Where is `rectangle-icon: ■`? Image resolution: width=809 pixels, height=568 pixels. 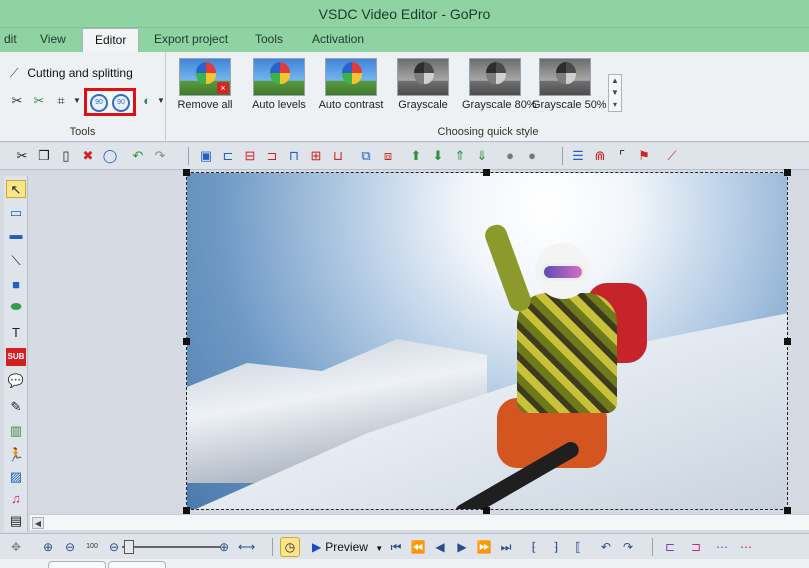
rectangle-icon: ■ is located at coordinates (16, 285).